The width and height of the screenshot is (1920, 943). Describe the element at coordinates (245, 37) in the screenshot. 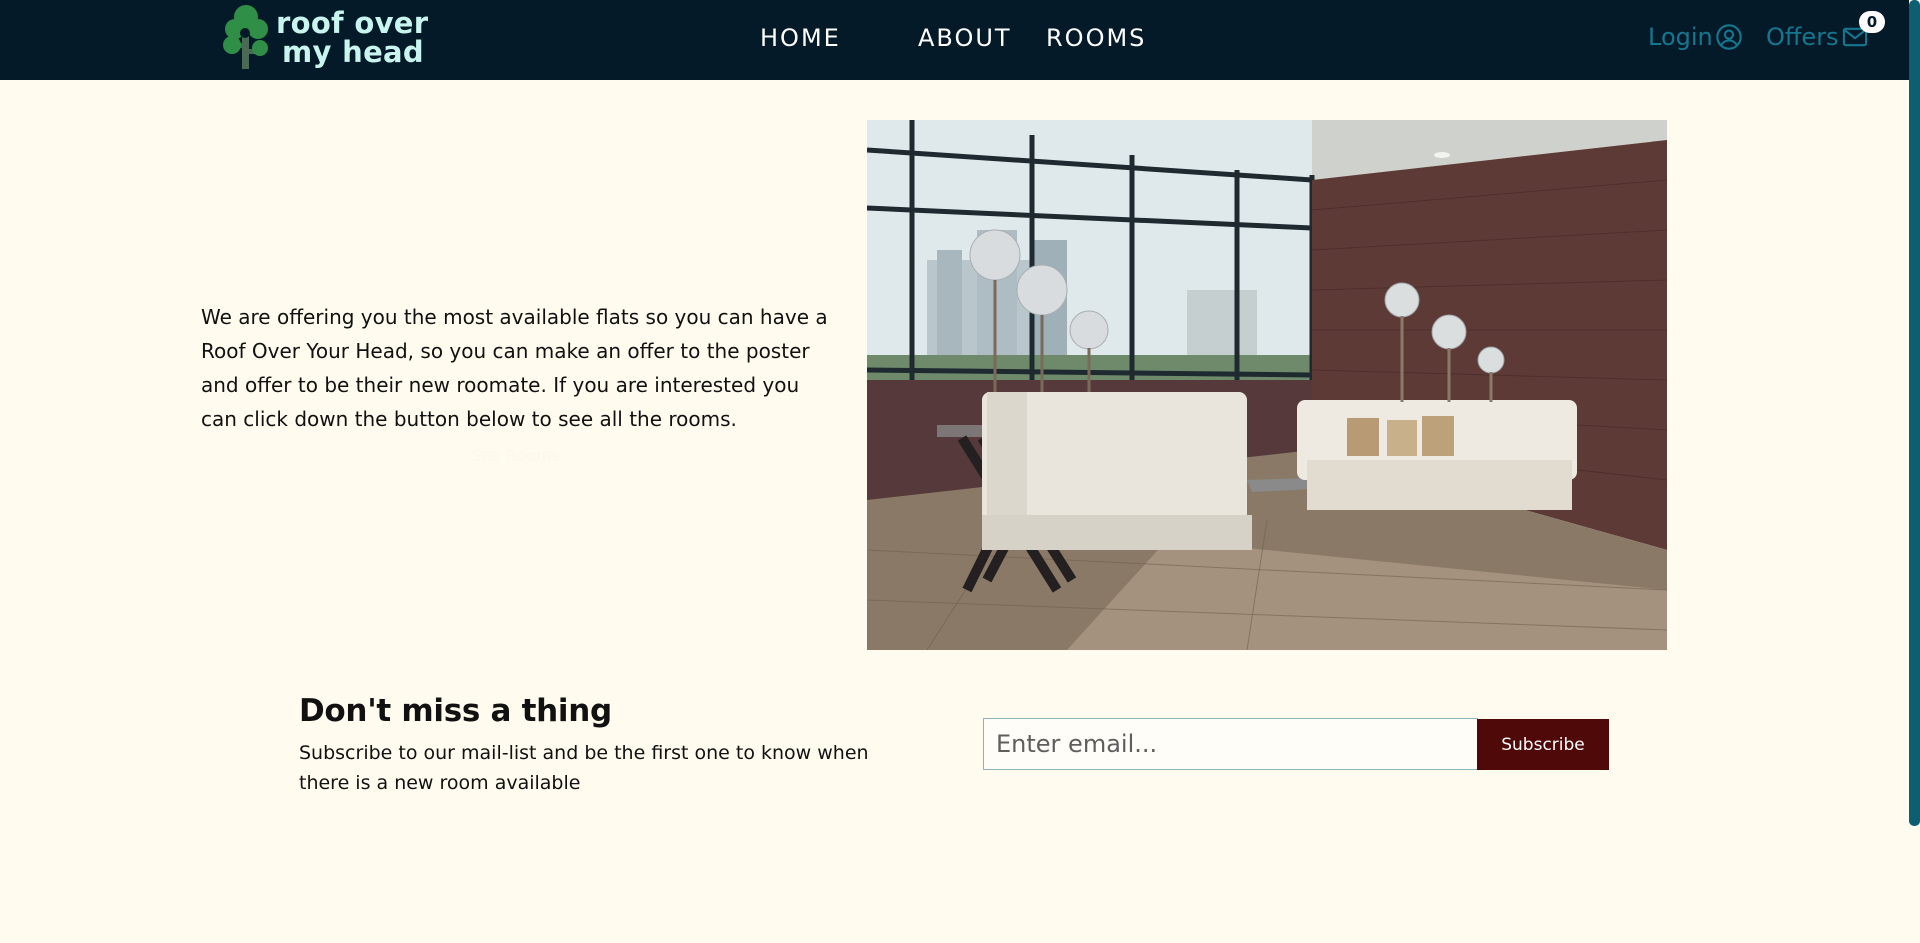

I see `tree-icon` at that location.